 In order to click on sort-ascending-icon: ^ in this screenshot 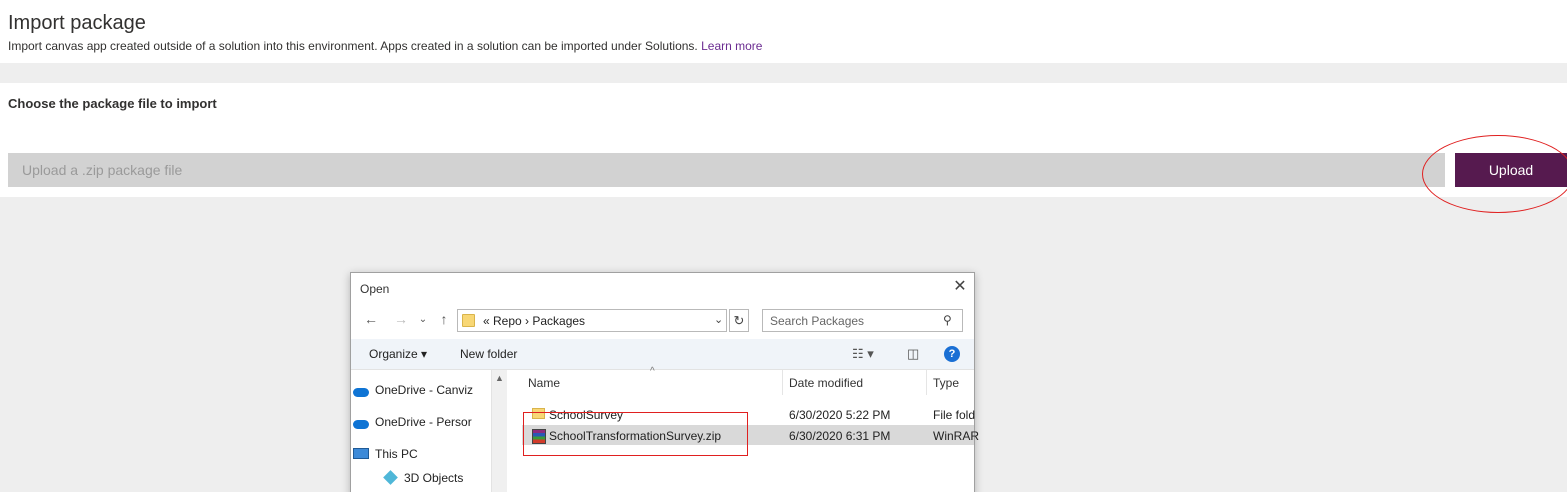, I will do `click(652, 371)`.